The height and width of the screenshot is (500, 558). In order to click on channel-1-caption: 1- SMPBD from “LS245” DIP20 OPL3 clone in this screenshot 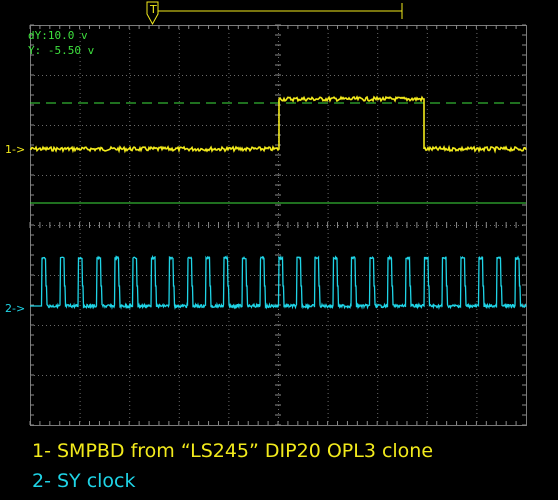, I will do `click(233, 451)`.